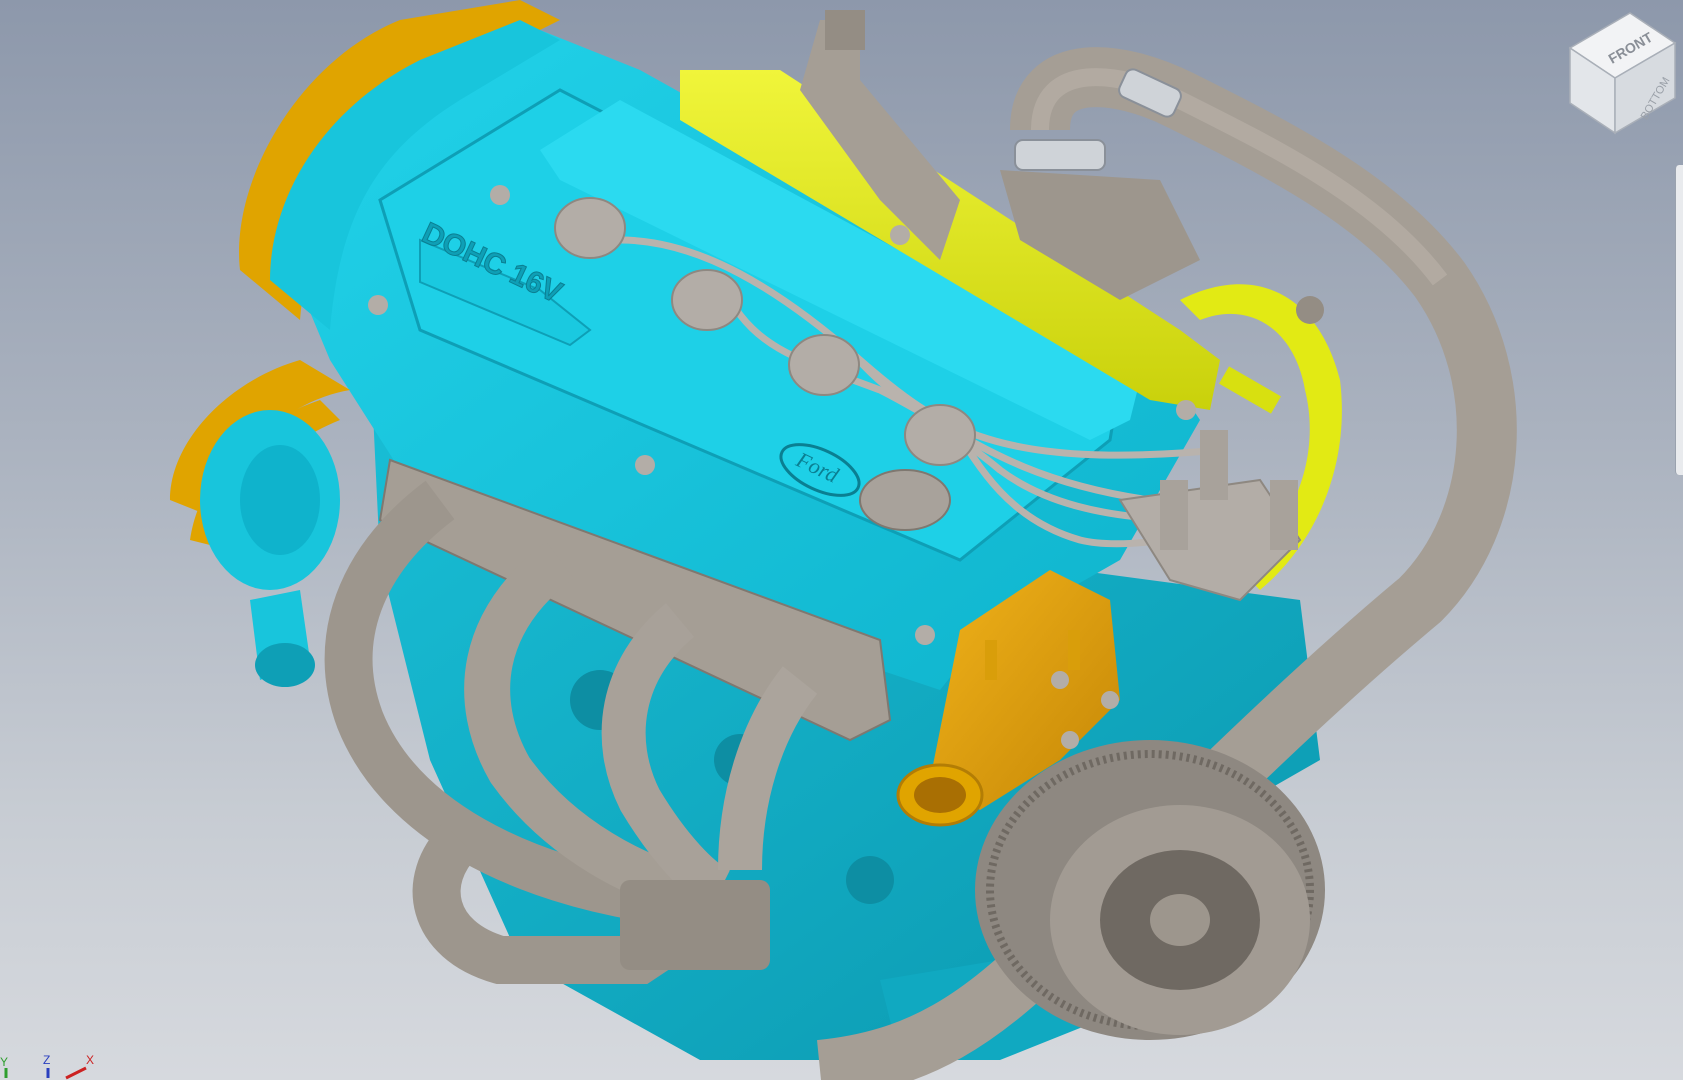 This screenshot has width=1683, height=1080. What do you see at coordinates (46, 1060) in the screenshot?
I see `triad-z-label: Z` at bounding box center [46, 1060].